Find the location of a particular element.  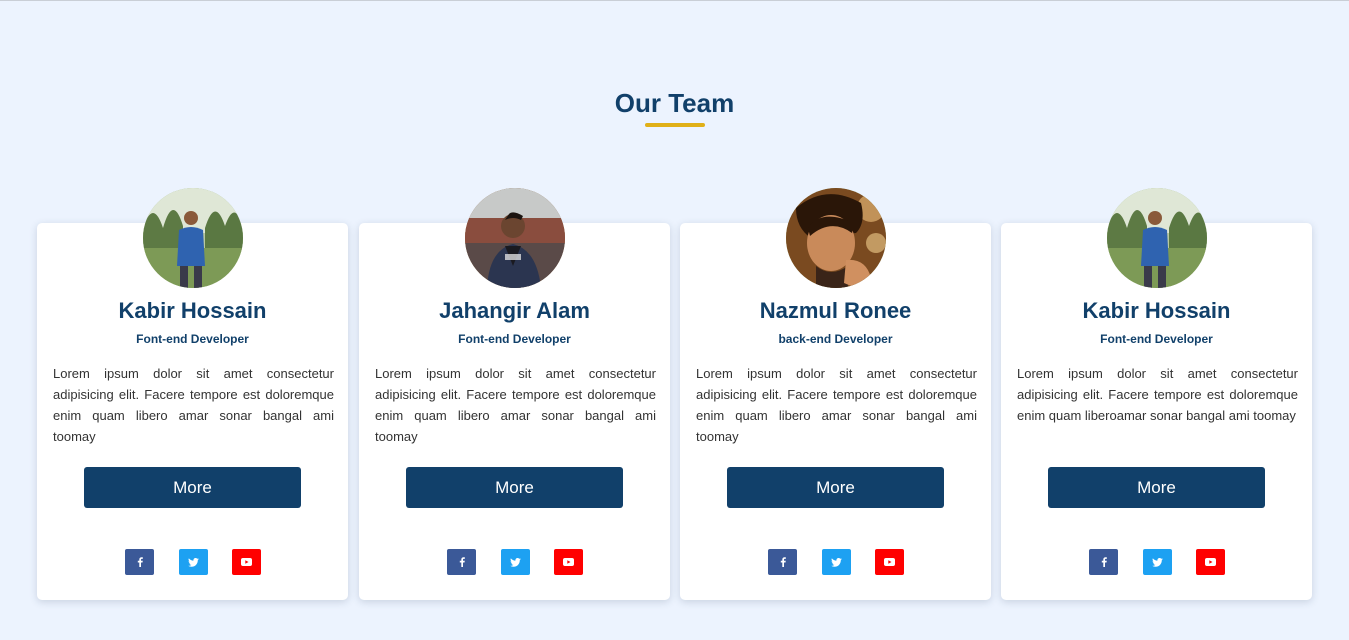

member-name: Nazmul Ronee is located at coordinates (835, 310).